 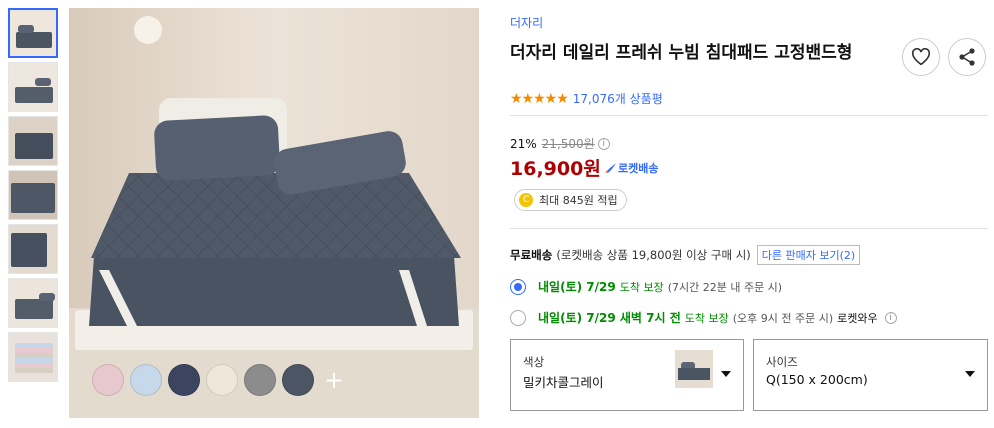 I want to click on rocket-label: 로켓배송, so click(x=638, y=168).